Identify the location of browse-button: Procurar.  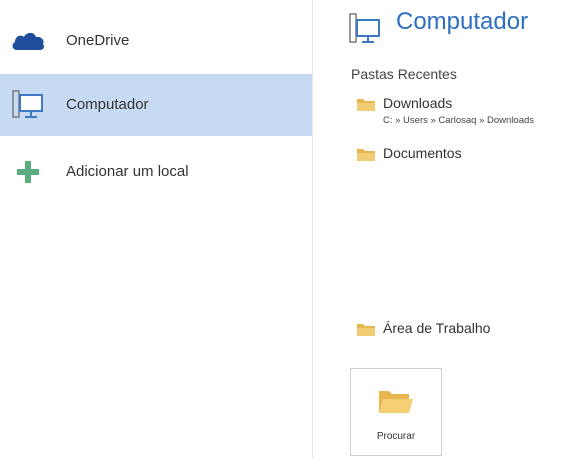
(396, 412).